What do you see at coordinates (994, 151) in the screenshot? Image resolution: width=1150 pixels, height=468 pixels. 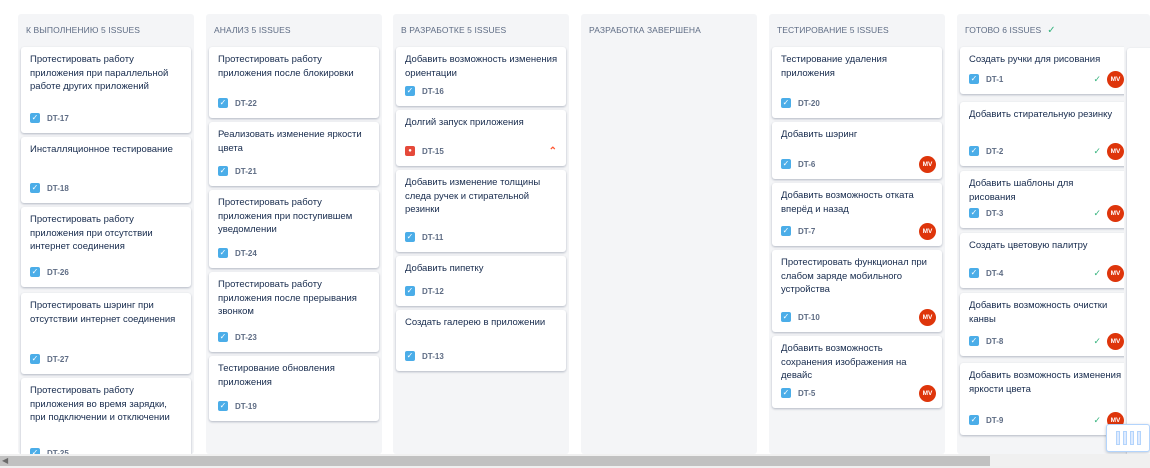 I see `issue-key: DT-2` at bounding box center [994, 151].